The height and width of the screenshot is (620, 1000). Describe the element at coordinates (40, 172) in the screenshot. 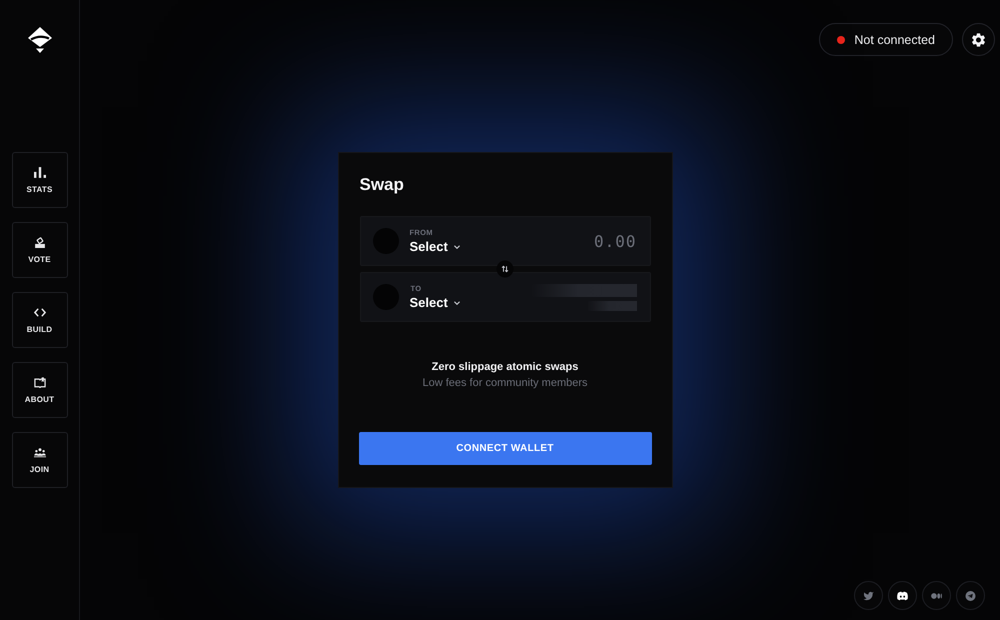

I see `bar-chart-icon` at that location.